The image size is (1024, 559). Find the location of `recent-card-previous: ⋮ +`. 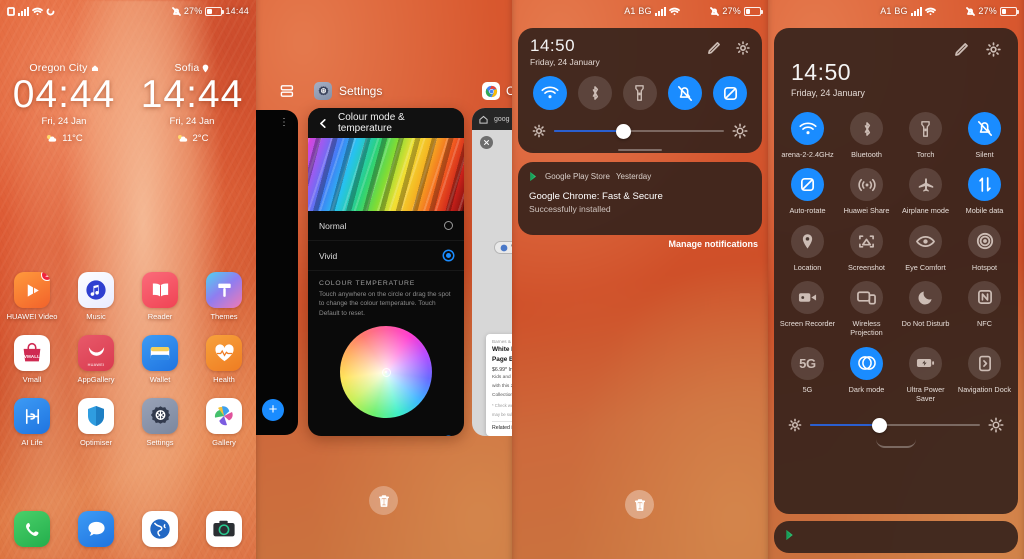

recent-card-previous: ⋮ + is located at coordinates (277, 272).